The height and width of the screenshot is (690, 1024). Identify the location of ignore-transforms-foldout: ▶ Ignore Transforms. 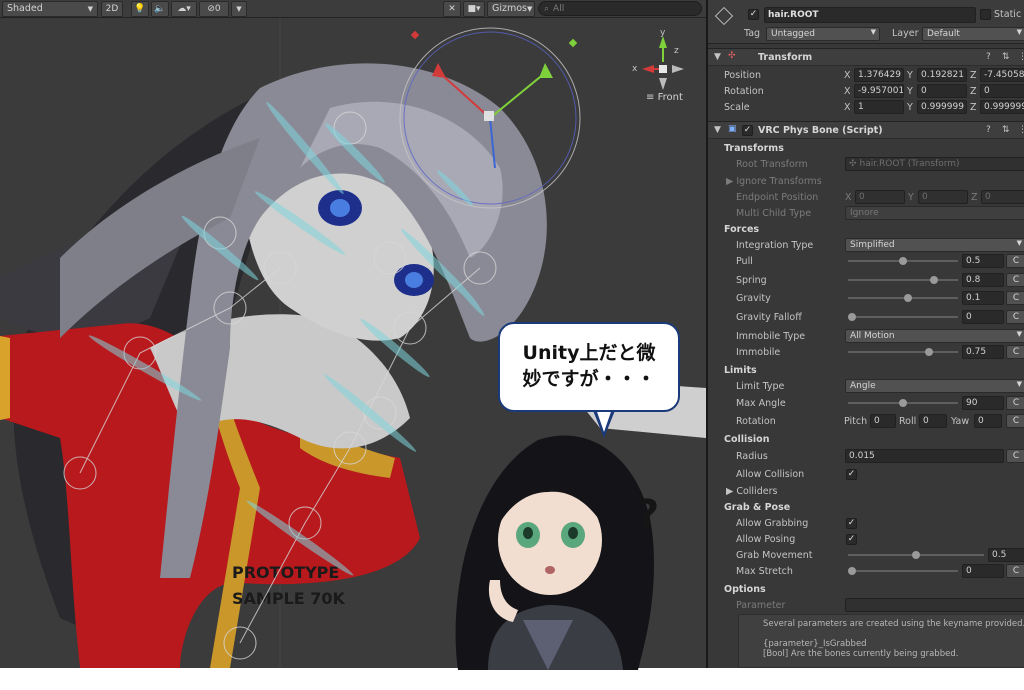
(774, 181).